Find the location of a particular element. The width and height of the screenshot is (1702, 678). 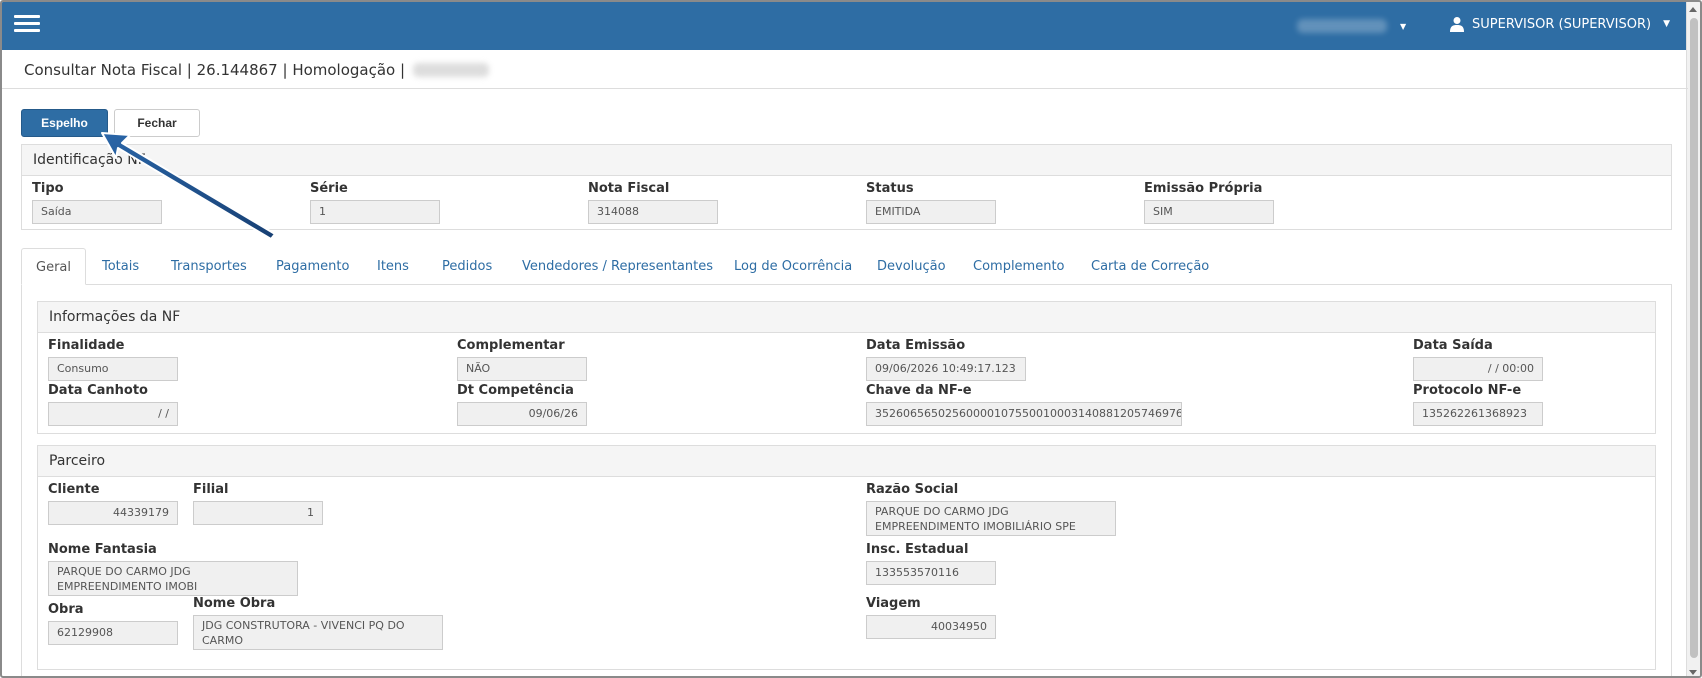

tab-transportes: Transportes is located at coordinates (209, 266).